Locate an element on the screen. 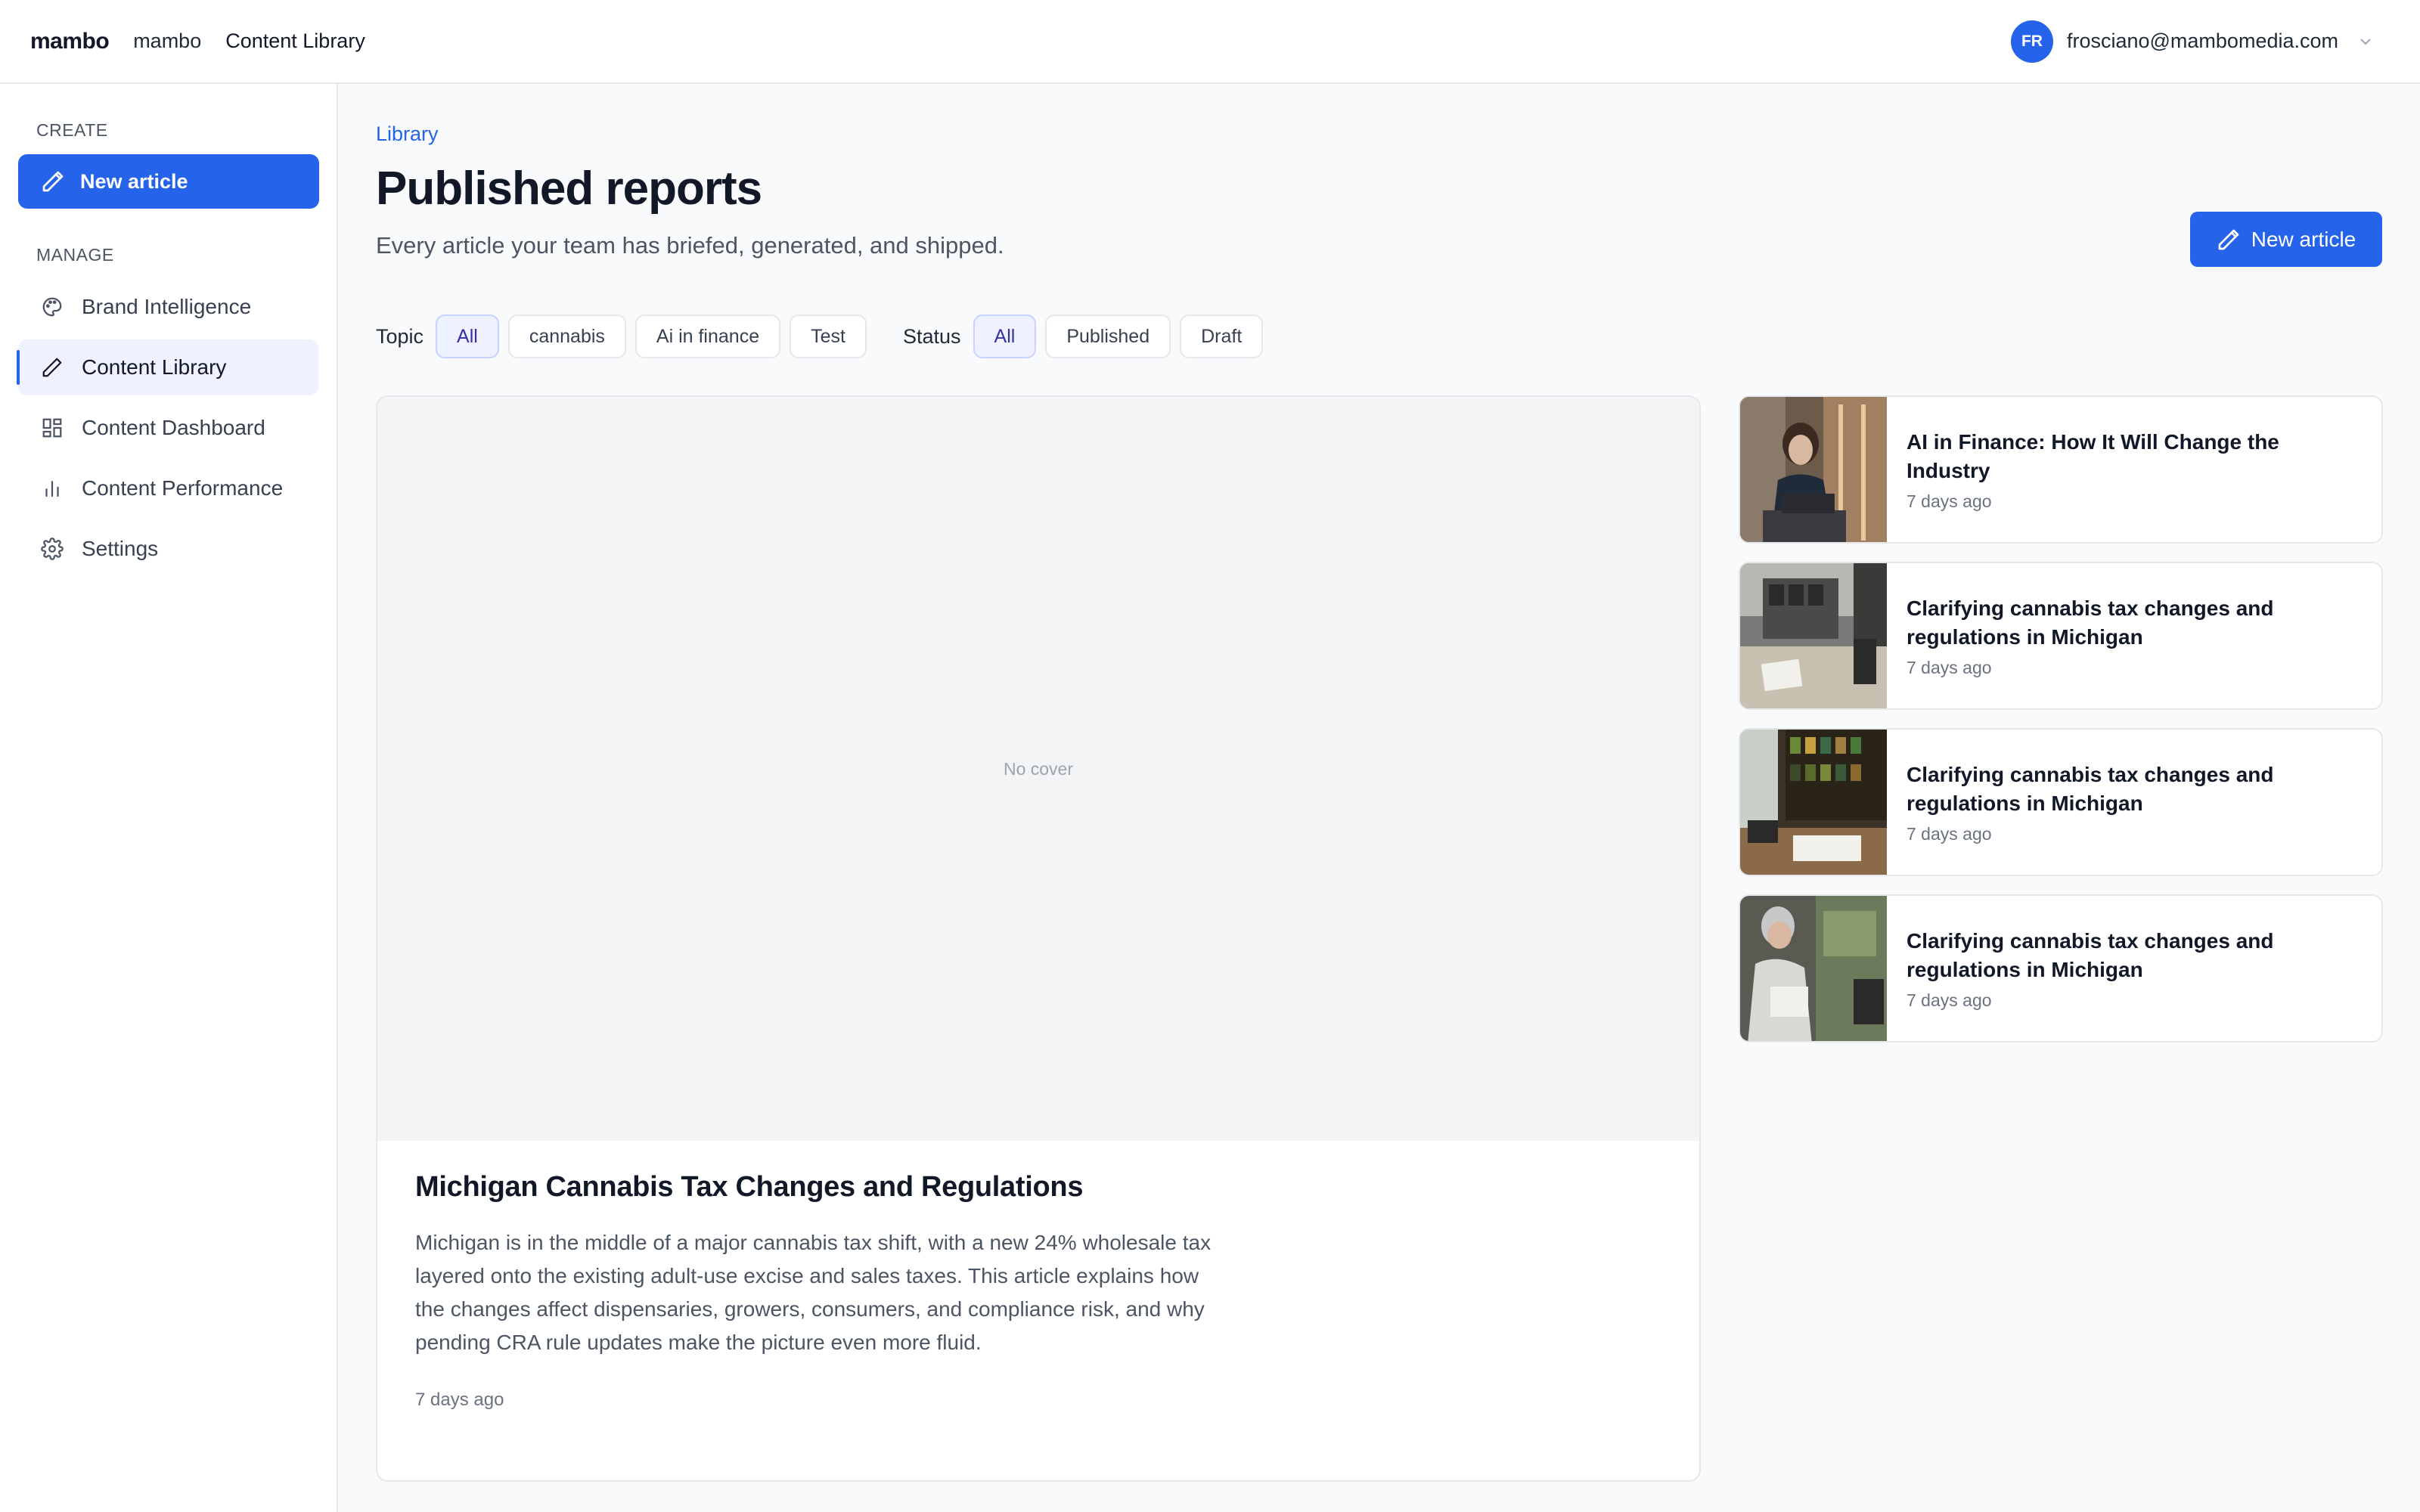 The image size is (2420, 1512). thumbnail-worker-image is located at coordinates (1813, 969).